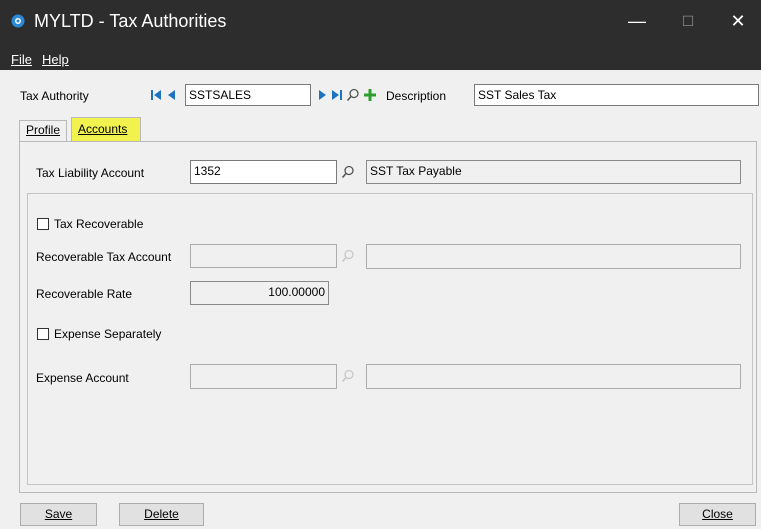 The image size is (761, 529). I want to click on tax-liability-account-label: Tax Liability Account, so click(90, 173).